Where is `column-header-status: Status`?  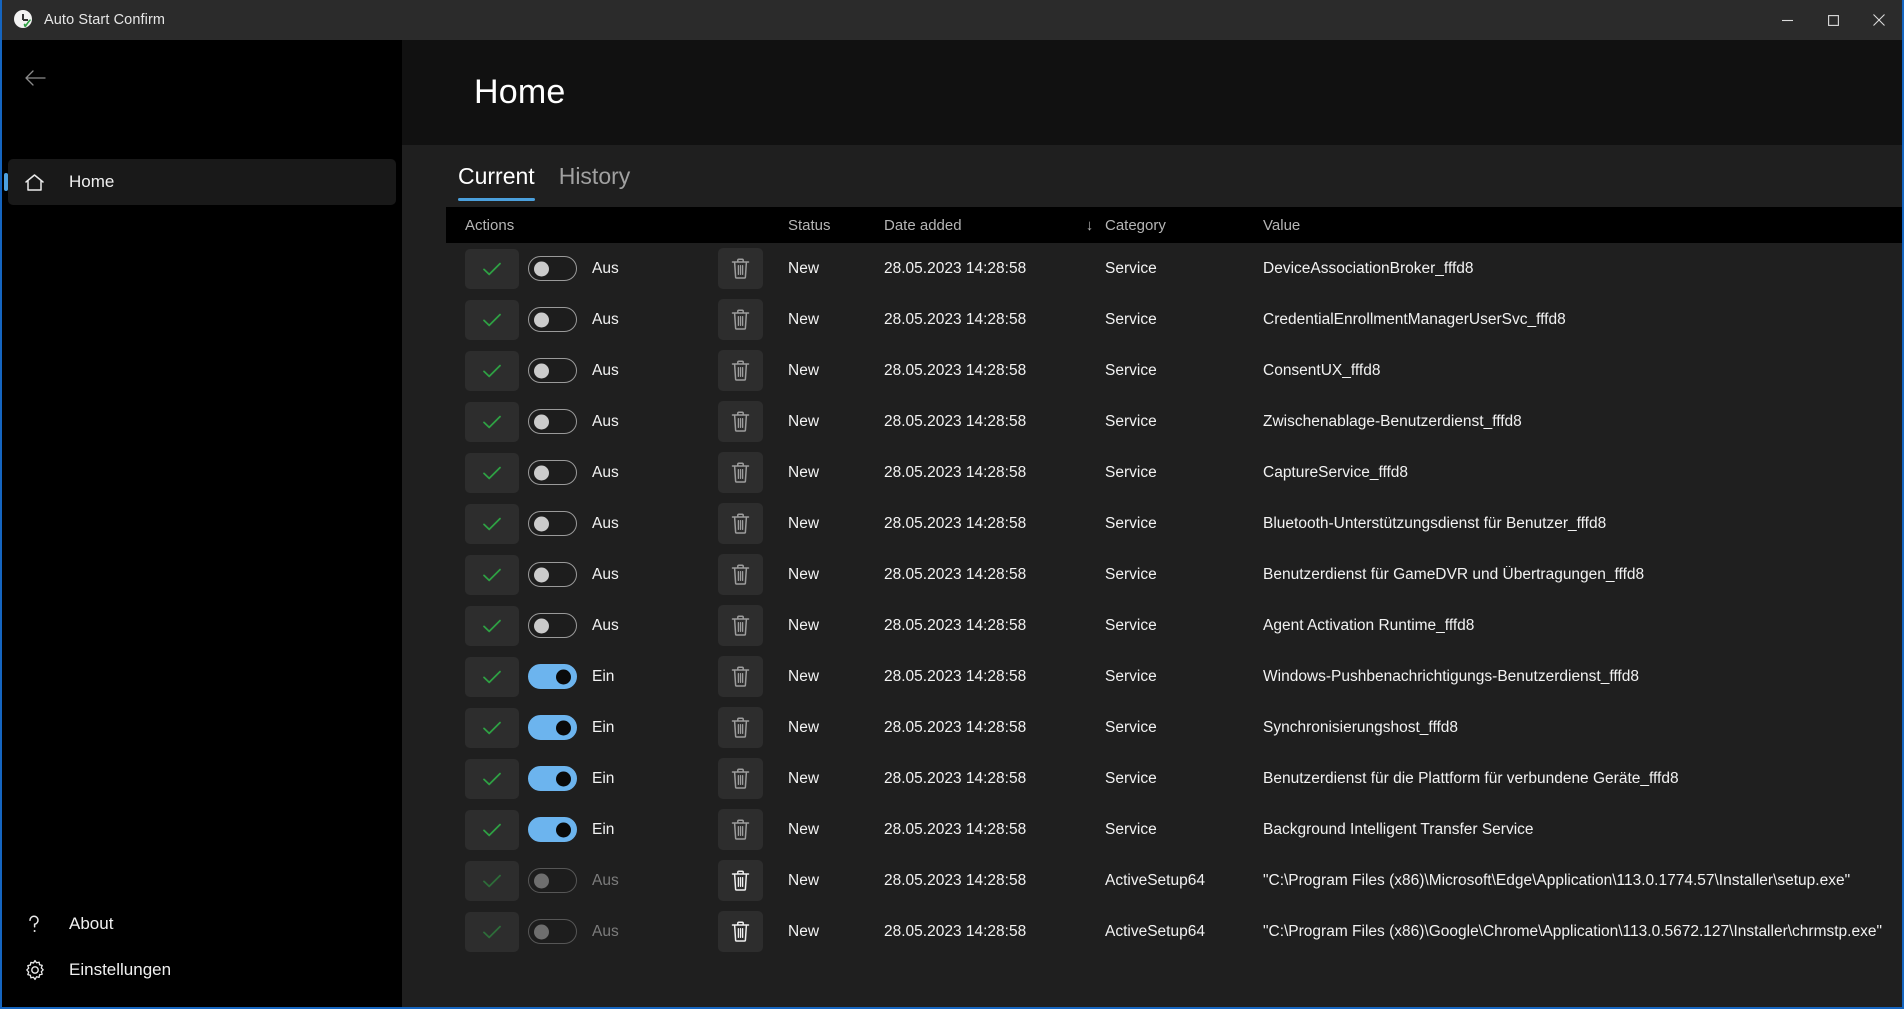
column-header-status: Status is located at coordinates (836, 225).